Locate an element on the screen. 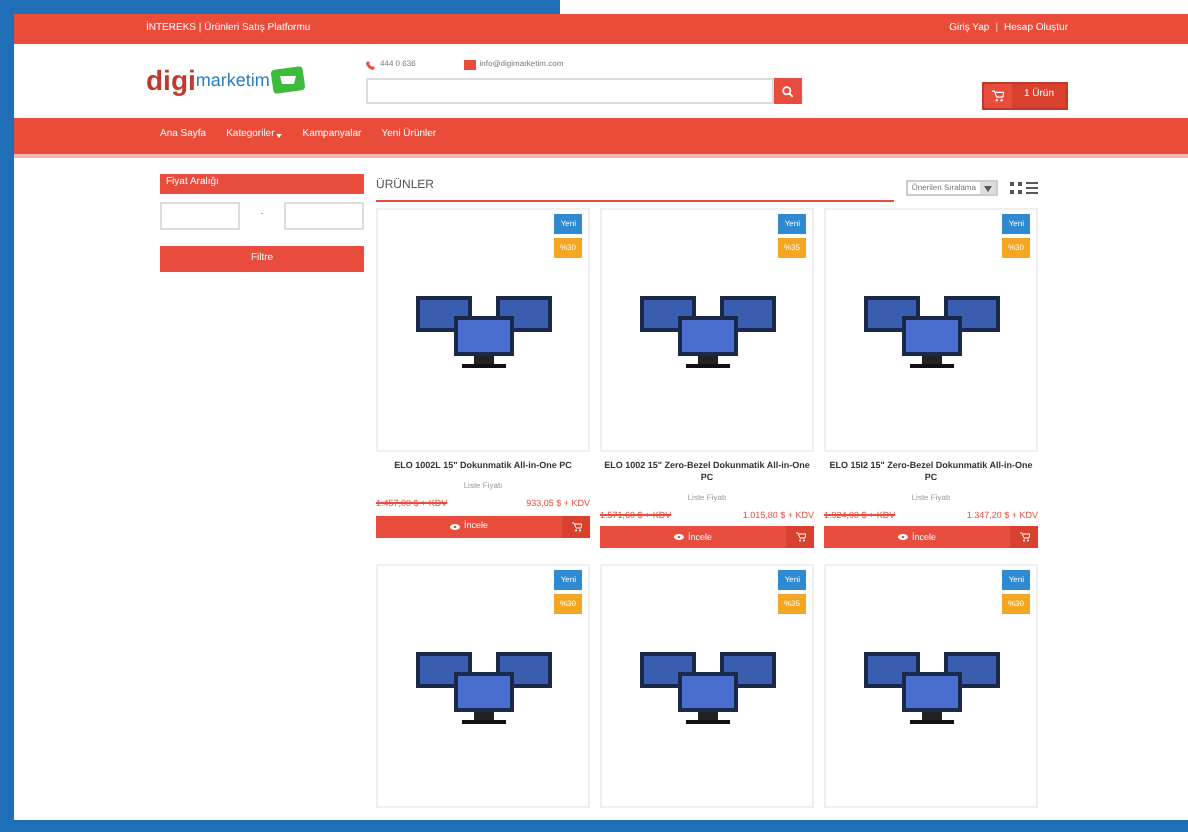 The width and height of the screenshot is (1188, 832). grid-view-icon is located at coordinates (1016, 188).